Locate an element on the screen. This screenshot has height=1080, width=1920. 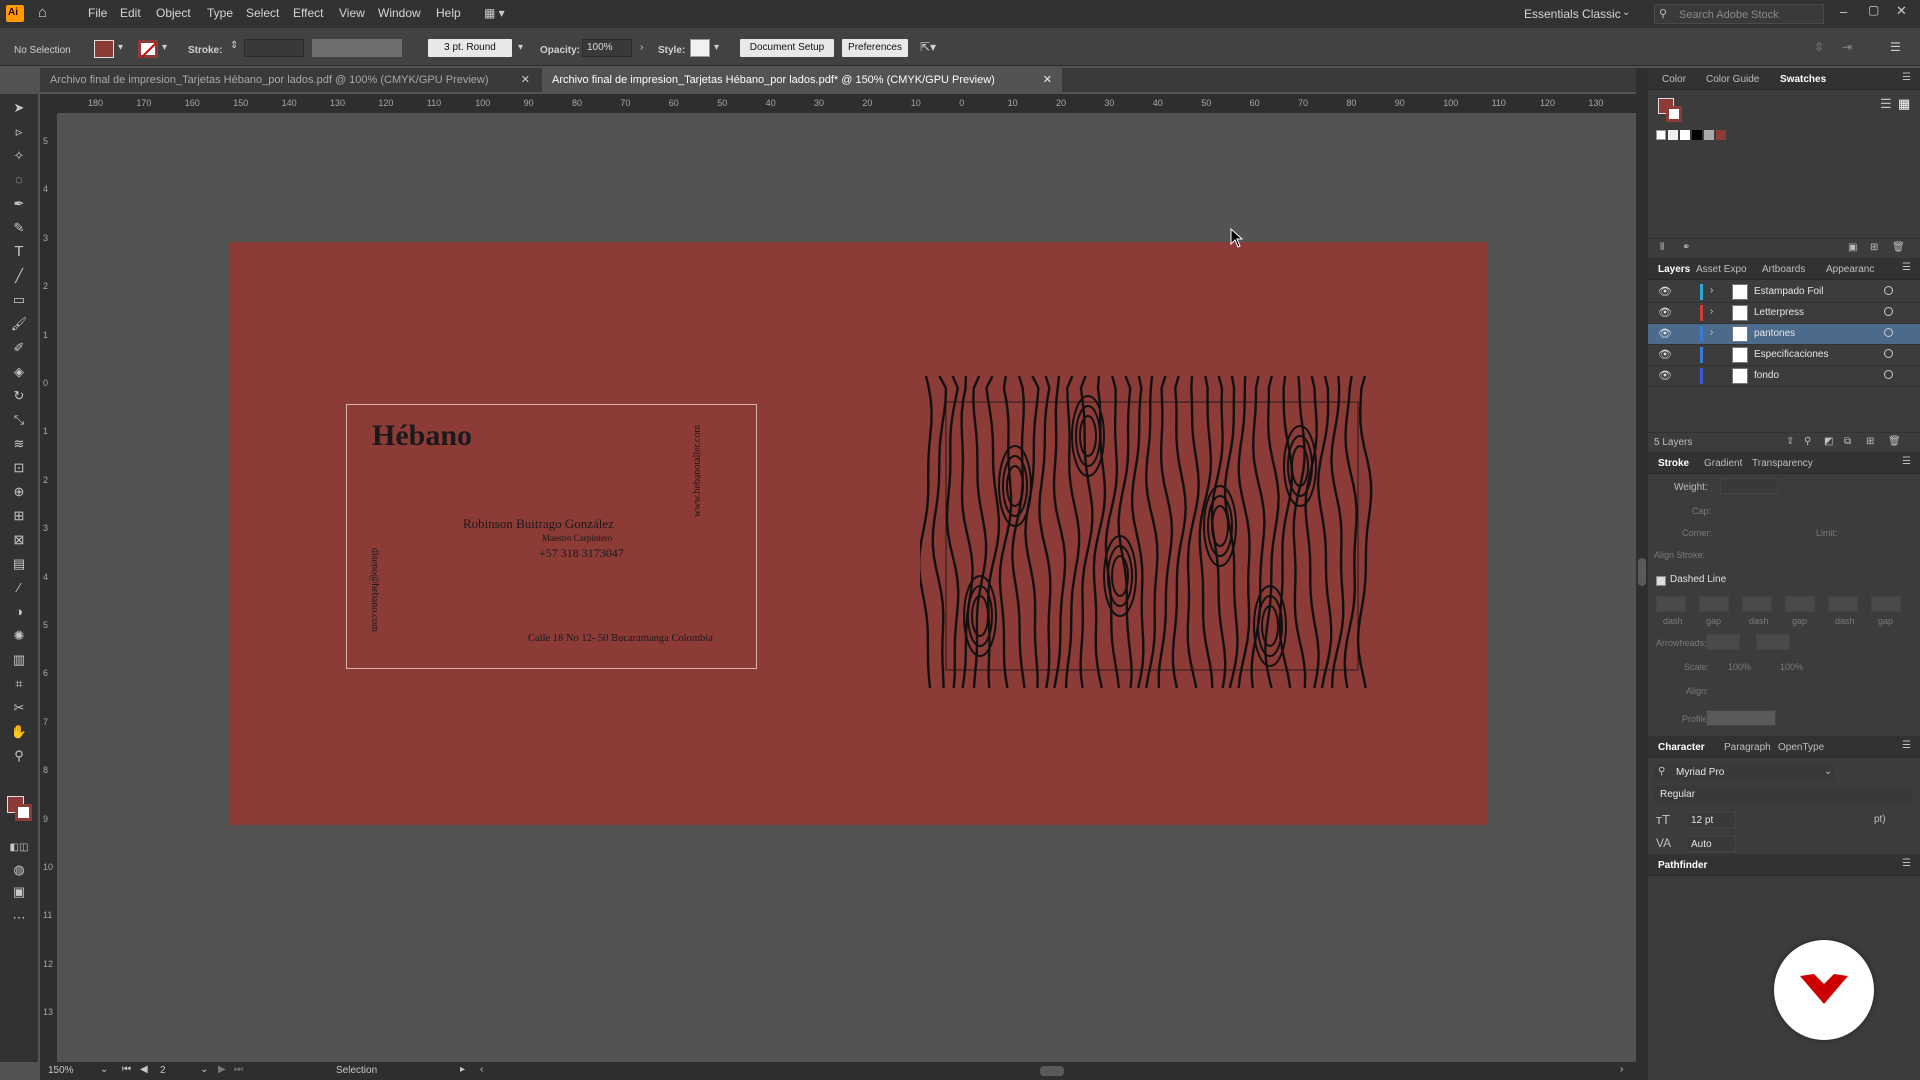
font-style-field: Regular is located at coordinates (1783, 795).